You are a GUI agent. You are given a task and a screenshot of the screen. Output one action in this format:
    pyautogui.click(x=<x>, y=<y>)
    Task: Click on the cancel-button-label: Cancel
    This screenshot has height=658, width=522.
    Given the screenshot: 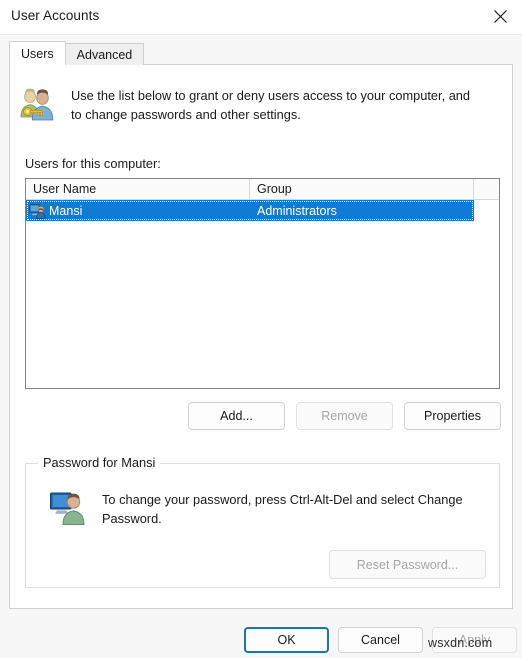 What is the action you would take?
    pyautogui.click(x=380, y=640)
    